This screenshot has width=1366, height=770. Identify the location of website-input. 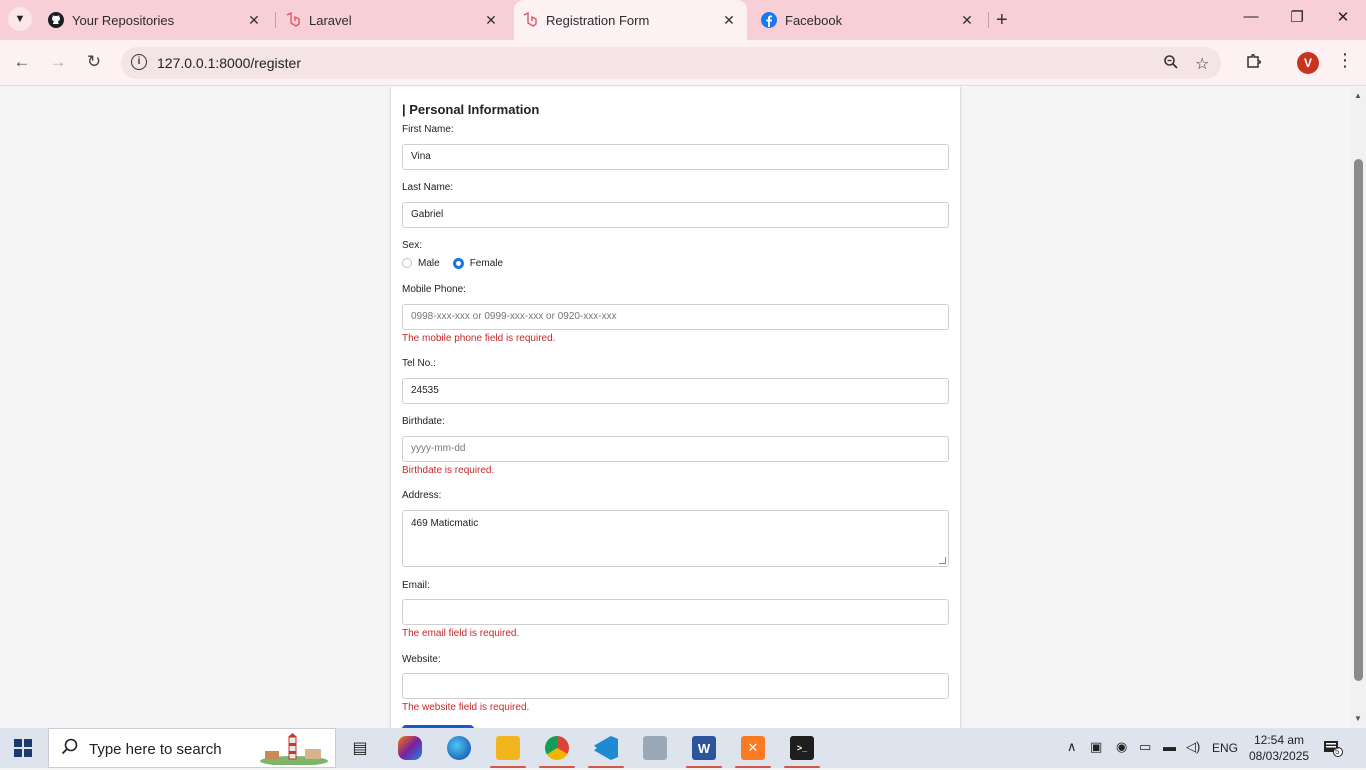
(675, 686).